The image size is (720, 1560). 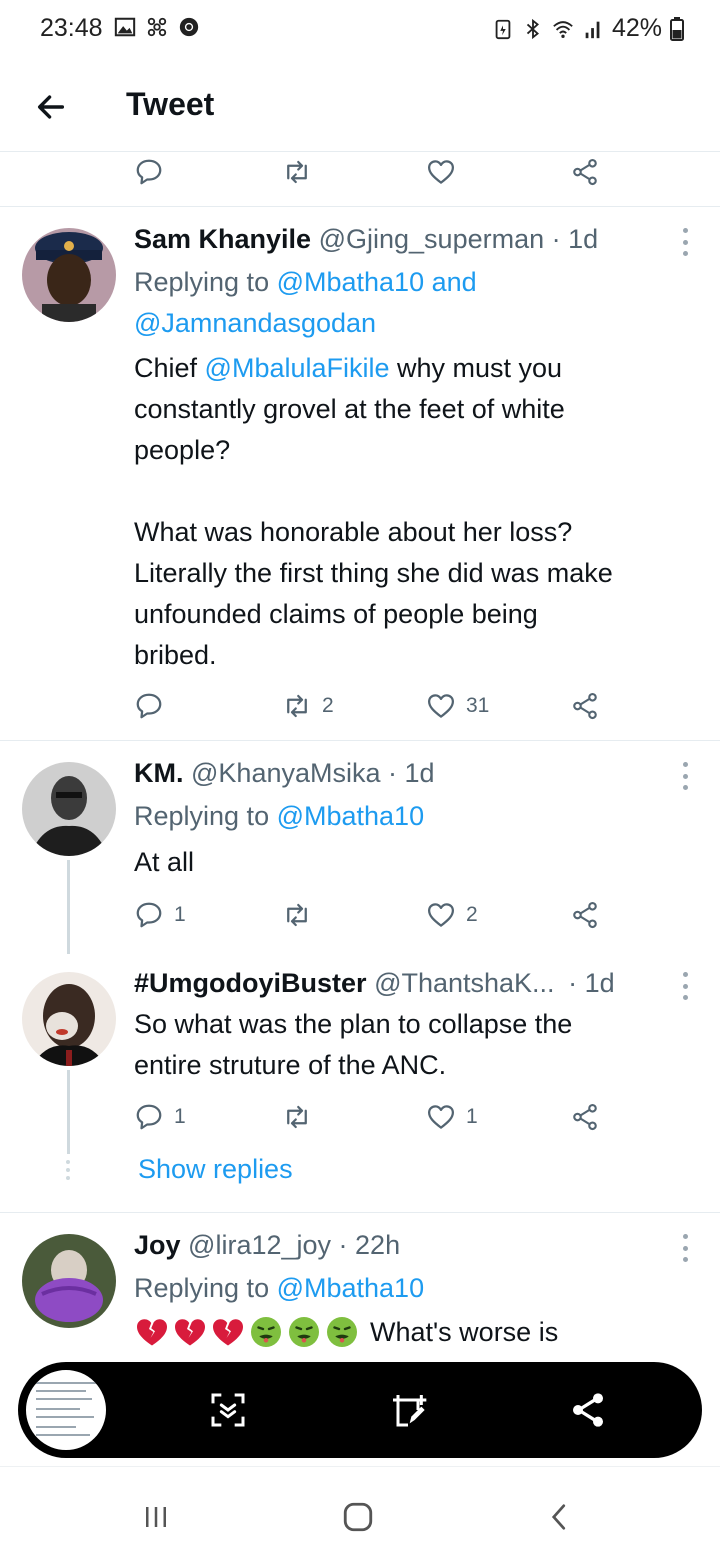 What do you see at coordinates (450, 282) in the screenshot?
I see `and-text: and` at bounding box center [450, 282].